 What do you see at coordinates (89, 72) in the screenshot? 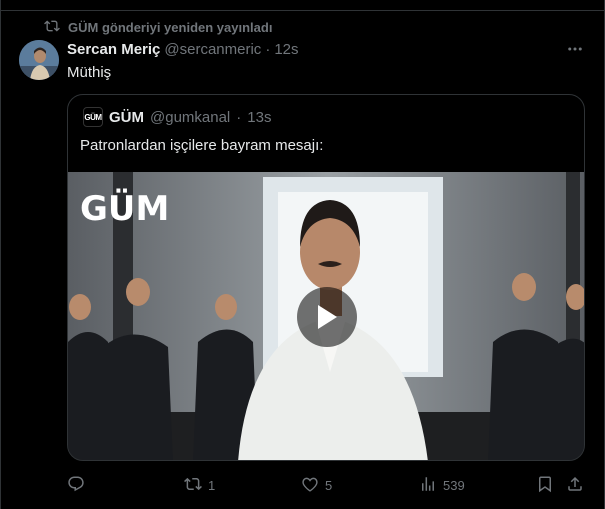
I see `tweet-text: Müthiş` at bounding box center [89, 72].